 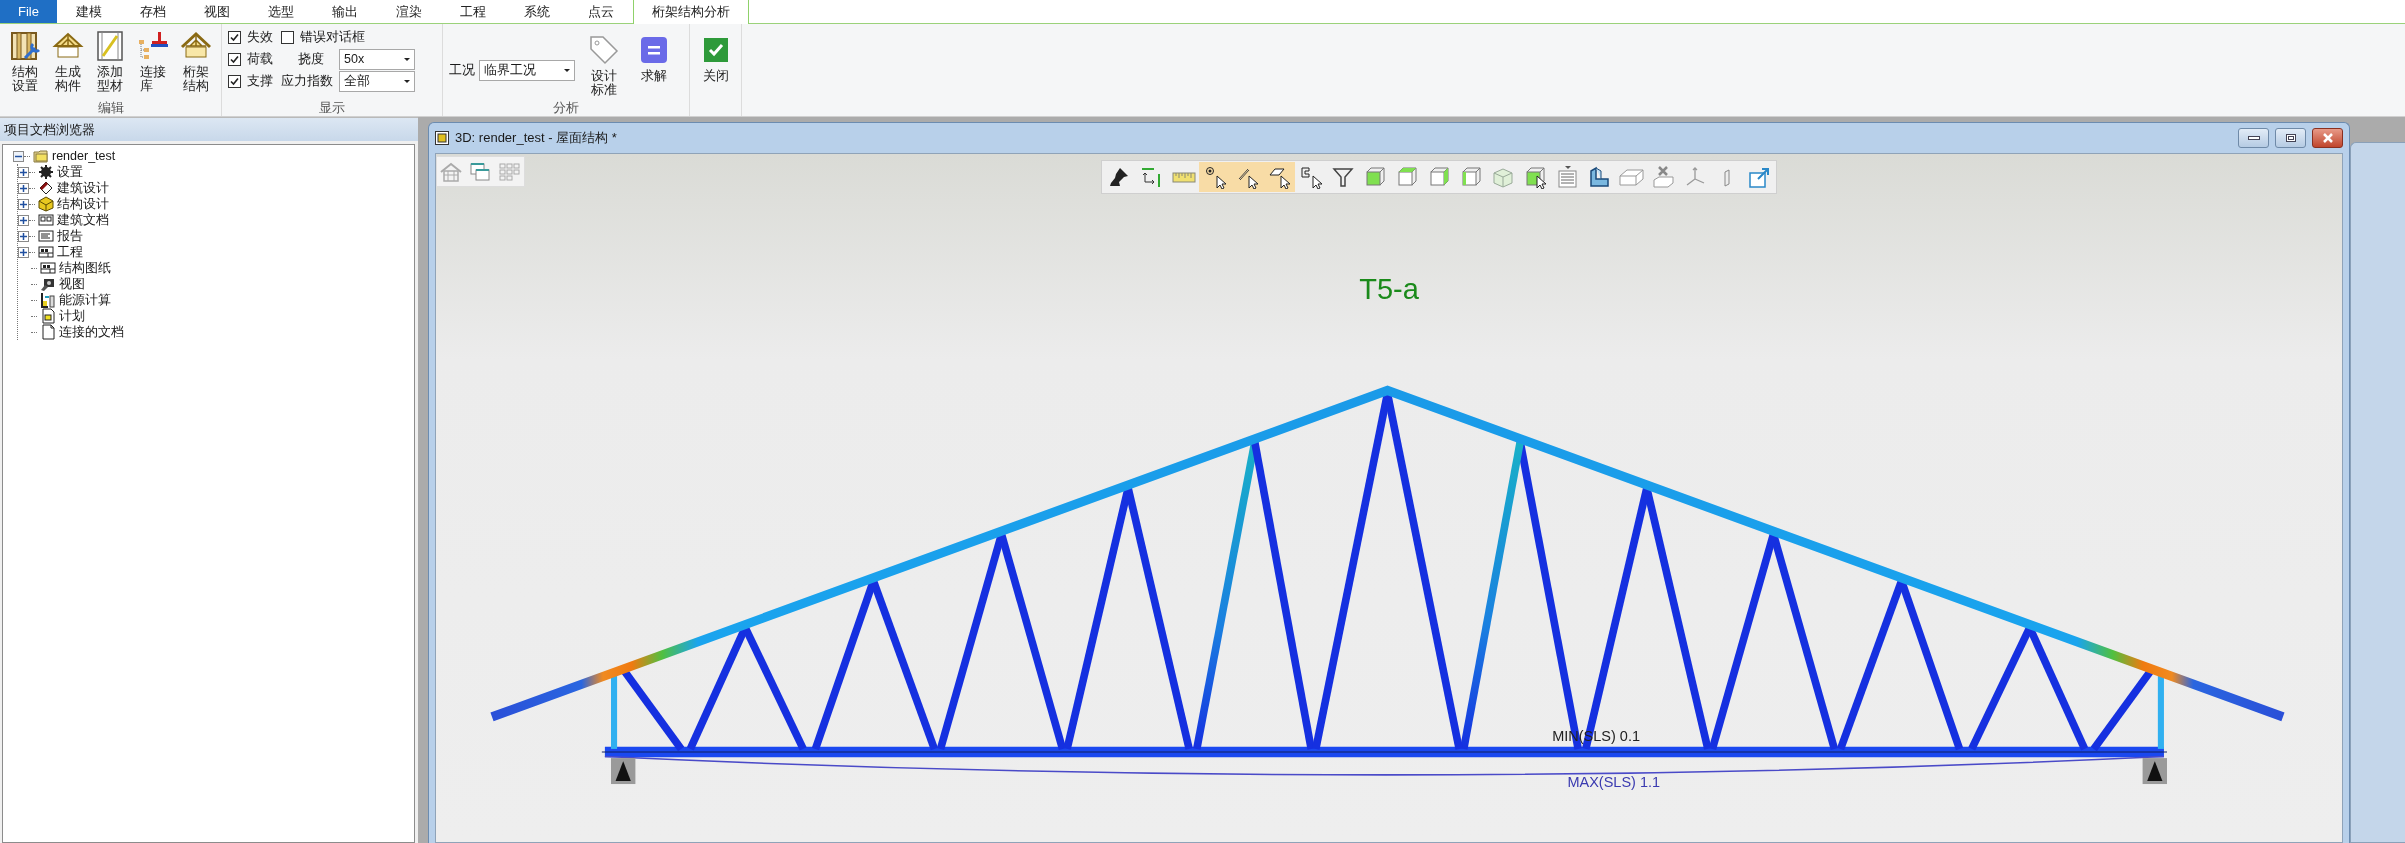 What do you see at coordinates (566, 108) in the screenshot?
I see `group-label: 分析` at bounding box center [566, 108].